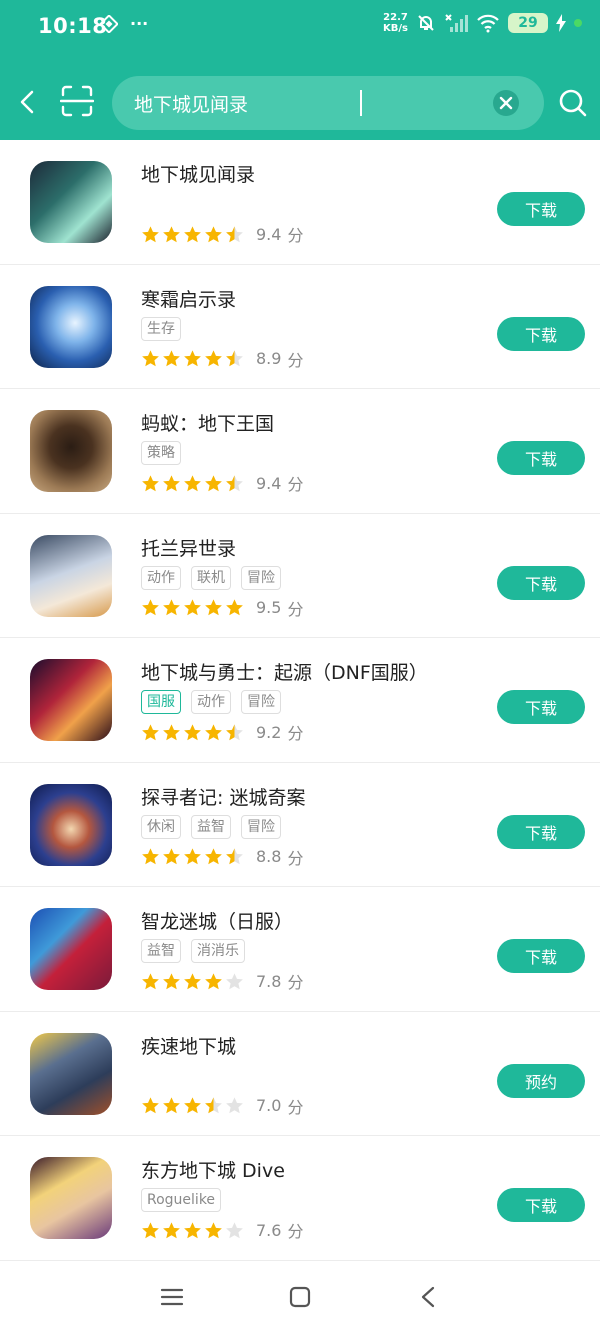  Describe the element at coordinates (300, 576) in the screenshot. I see `app-list-item: 托兰异世录 动作 联机 冒险 9.5 分 下载` at that location.